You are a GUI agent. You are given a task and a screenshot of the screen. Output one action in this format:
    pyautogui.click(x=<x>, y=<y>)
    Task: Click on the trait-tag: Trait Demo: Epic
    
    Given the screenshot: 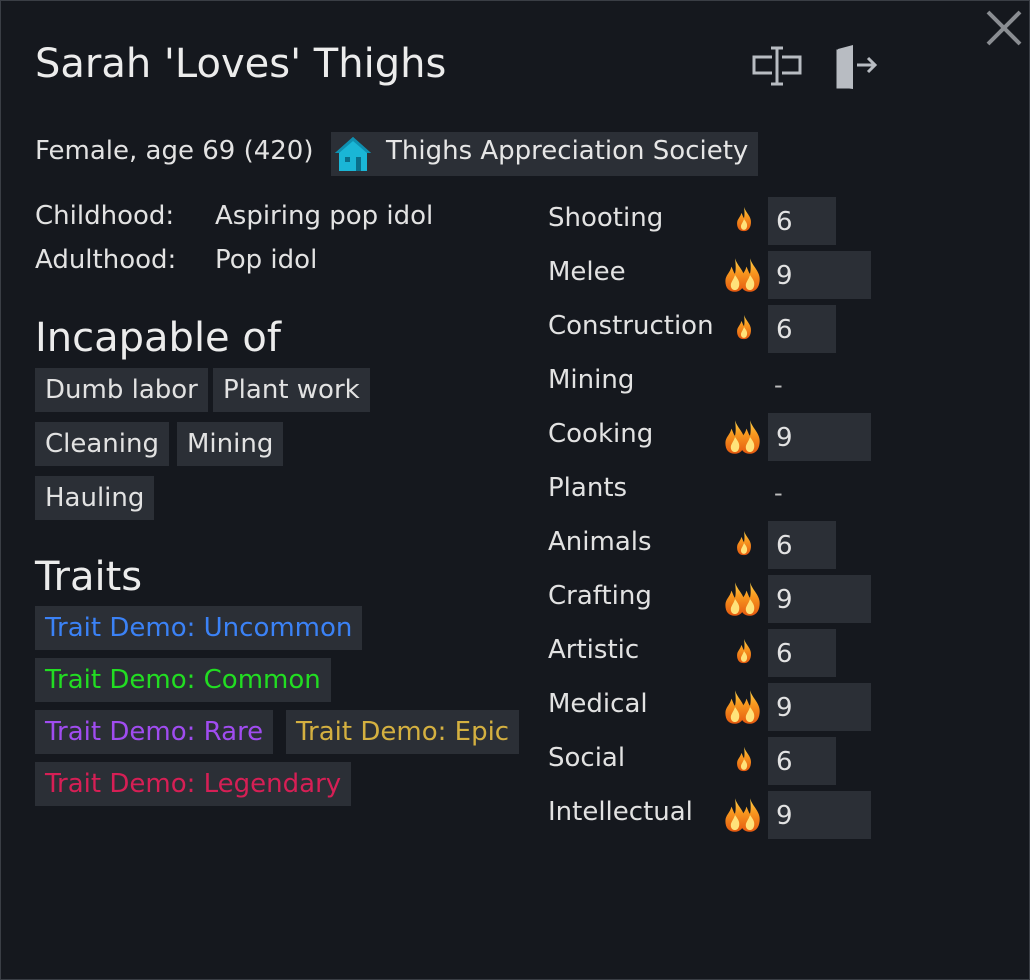 What is the action you would take?
    pyautogui.click(x=403, y=732)
    